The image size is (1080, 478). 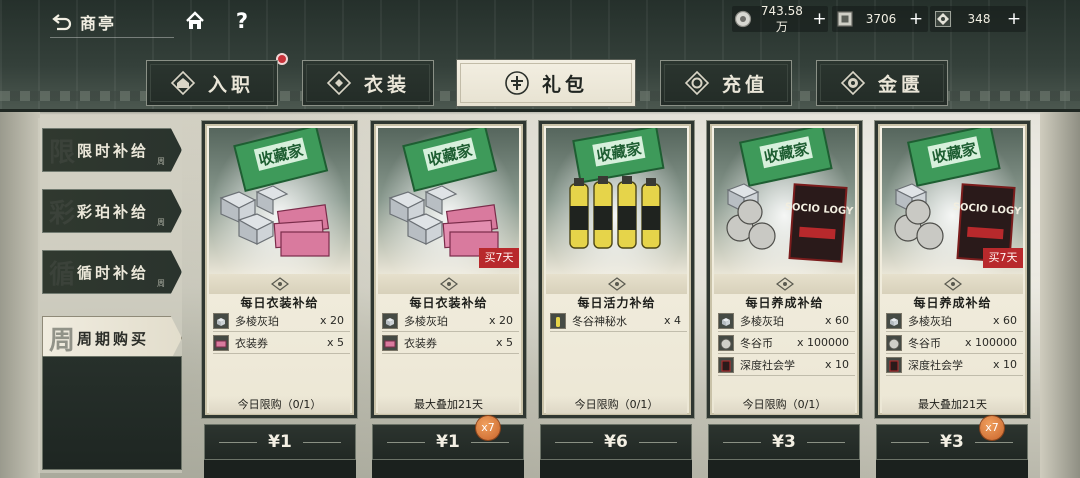 What do you see at coordinates (279, 303) in the screenshot?
I see `card-title: 每日衣装补给` at bounding box center [279, 303].